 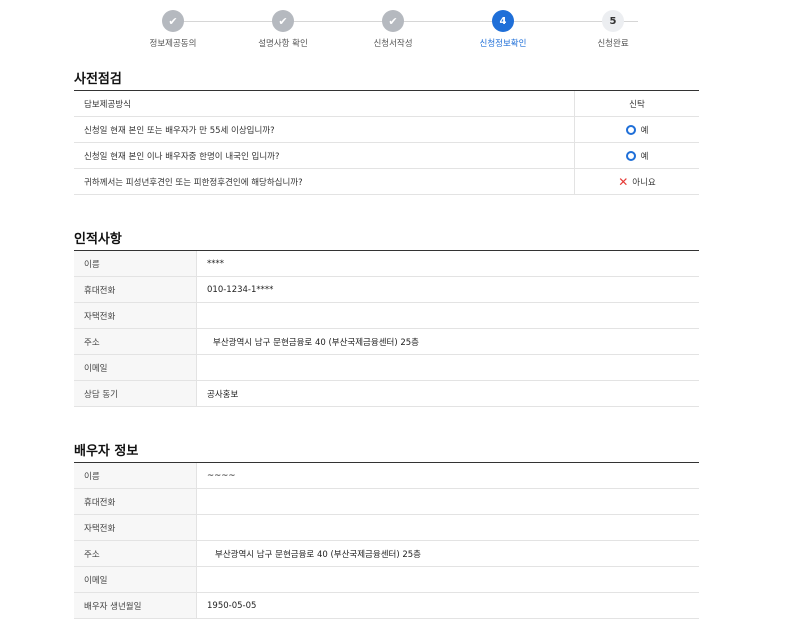 I want to click on step-2: ✔ 설명사항 확인, so click(x=283, y=29).